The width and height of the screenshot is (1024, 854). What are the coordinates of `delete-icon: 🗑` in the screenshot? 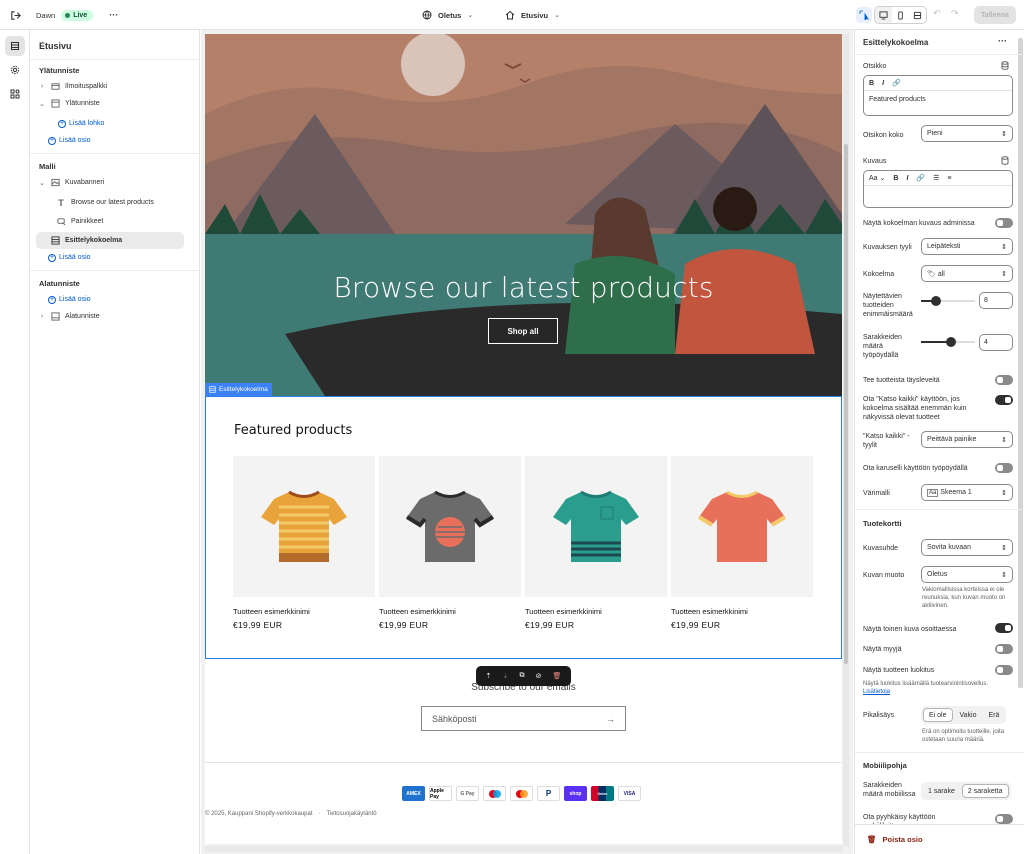 It's located at (557, 676).